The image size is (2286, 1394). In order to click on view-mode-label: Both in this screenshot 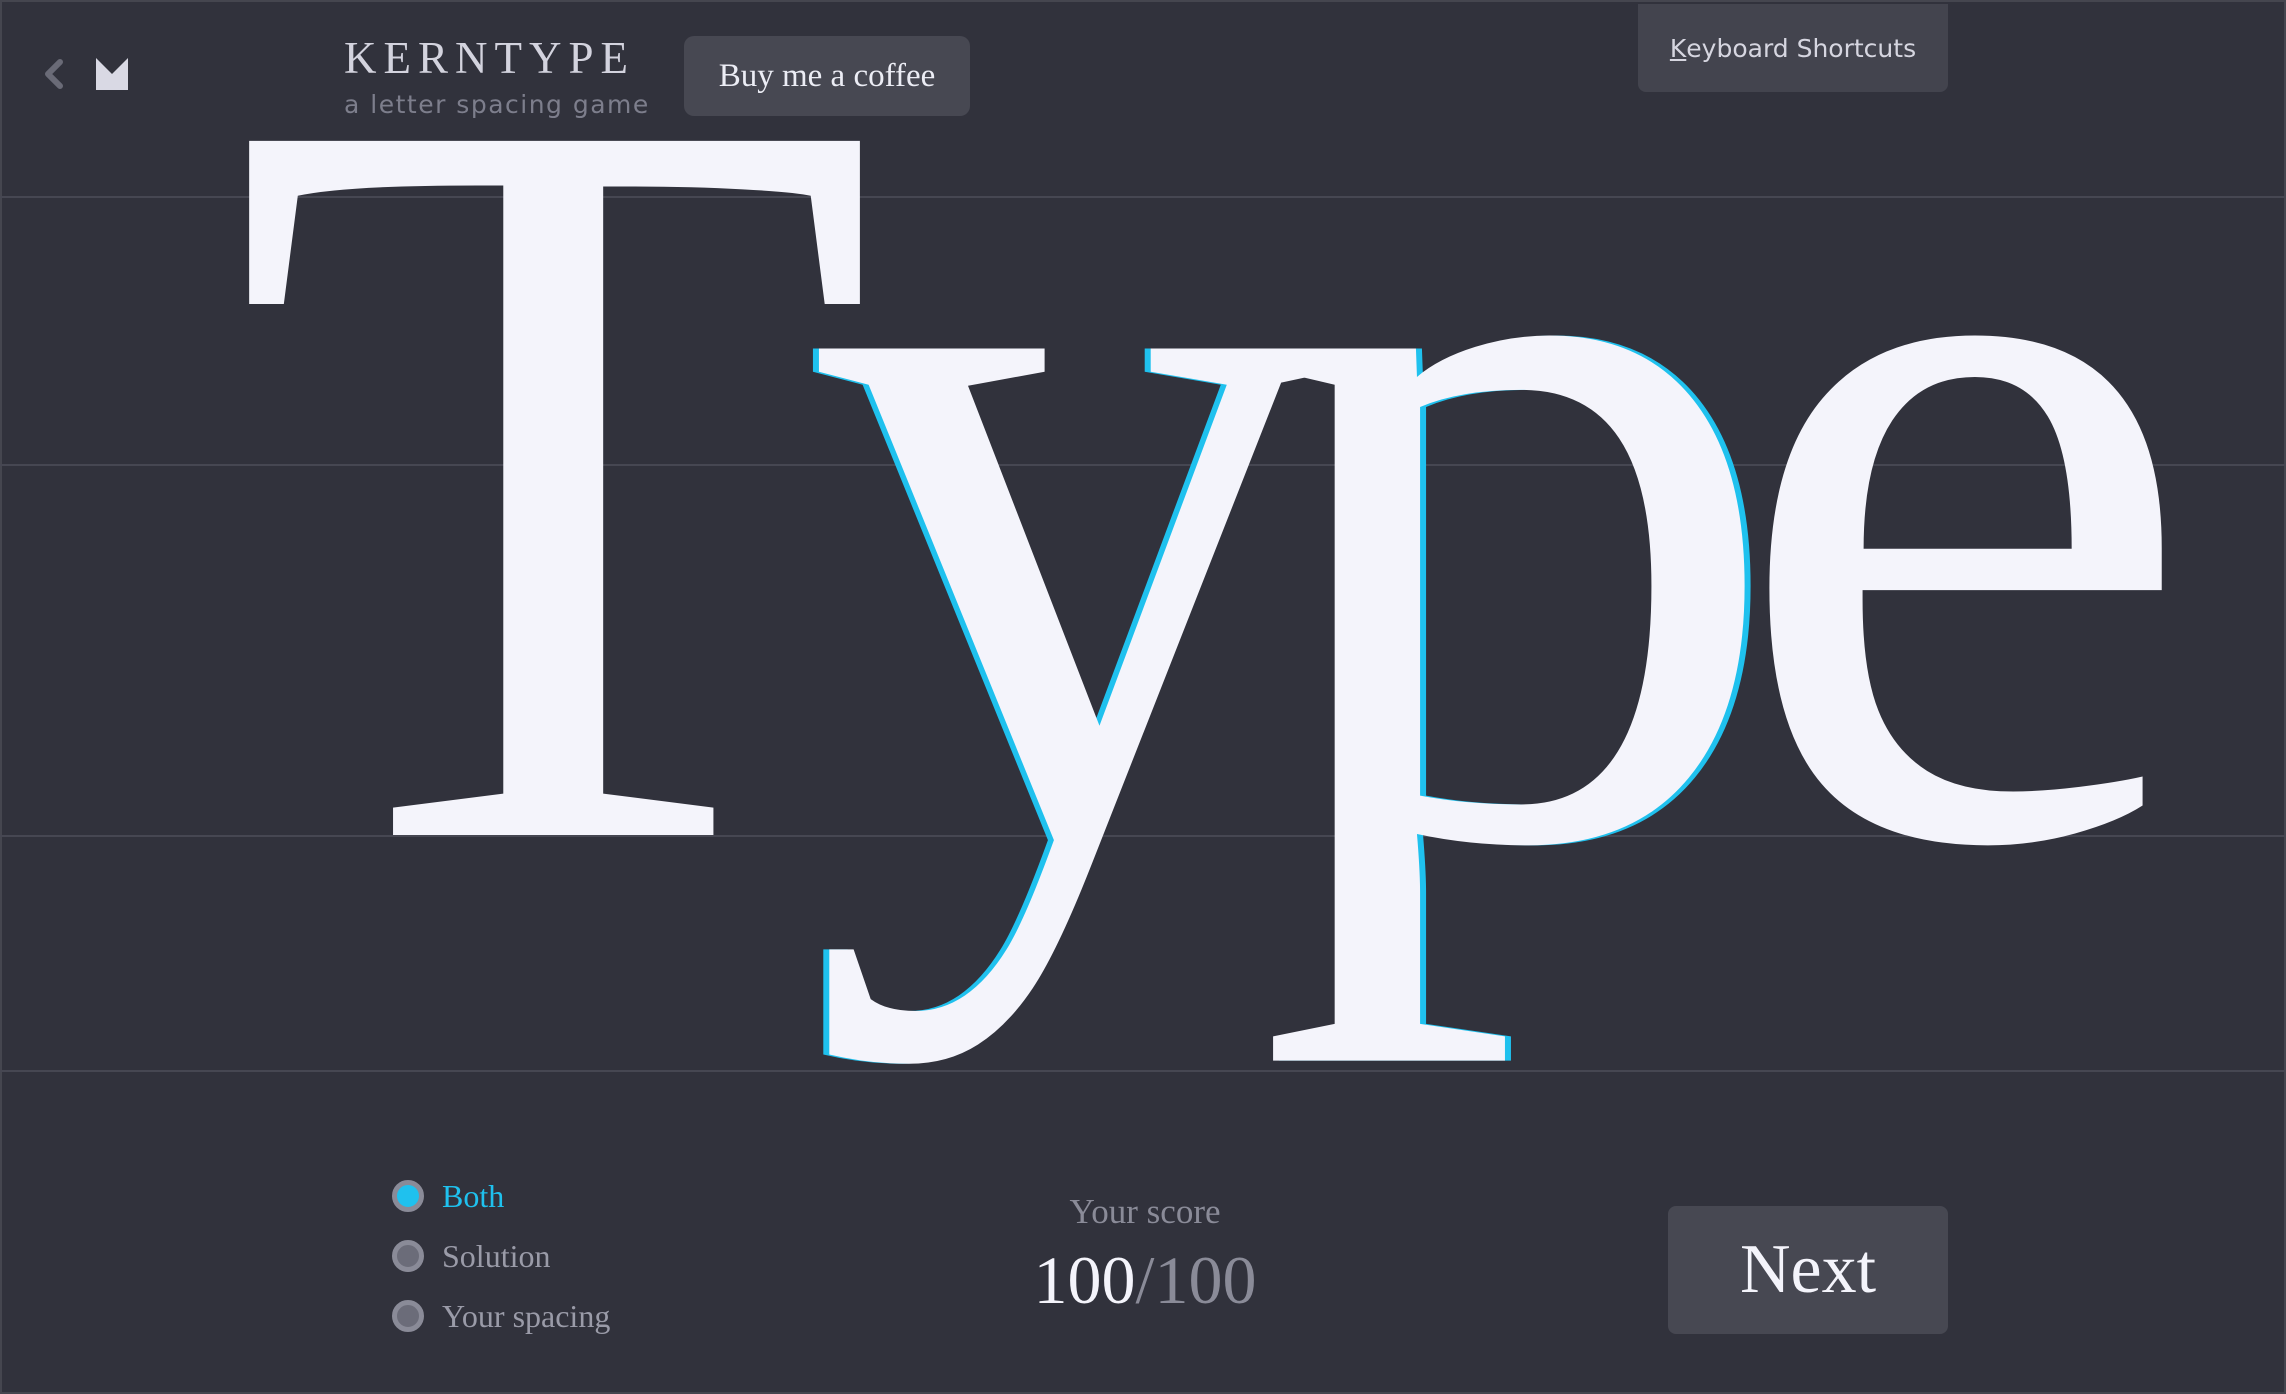, I will do `click(473, 1195)`.